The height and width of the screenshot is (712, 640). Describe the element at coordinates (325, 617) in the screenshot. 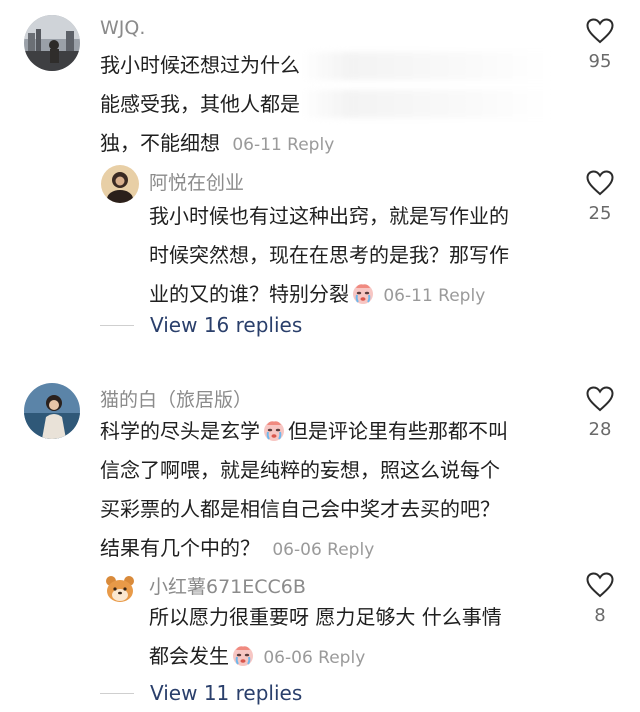

I see `comment-line: 所以愿力很重要呀 愿力足够大 什么事情` at that location.